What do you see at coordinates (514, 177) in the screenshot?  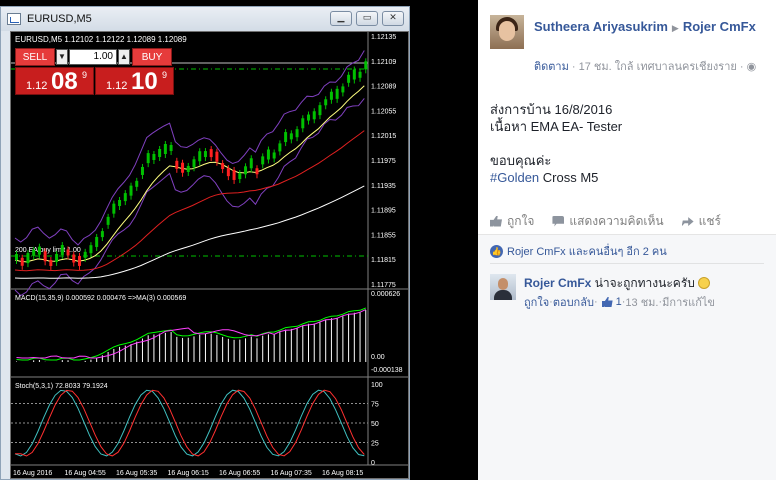 I see `hashtag-link: #Golden` at bounding box center [514, 177].